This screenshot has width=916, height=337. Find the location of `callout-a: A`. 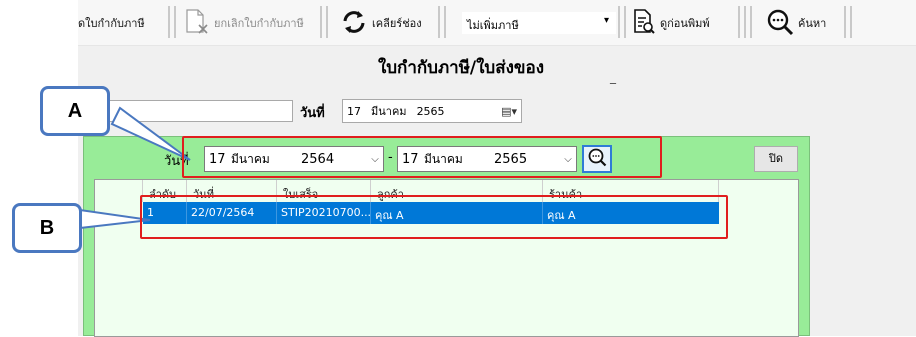

callout-a: A is located at coordinates (75, 111).